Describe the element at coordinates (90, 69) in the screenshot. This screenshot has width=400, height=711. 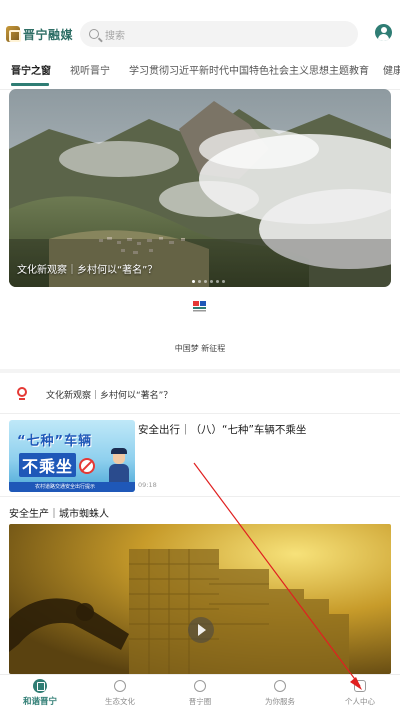
I see `tab-audiovisual: 视听晋宁` at that location.